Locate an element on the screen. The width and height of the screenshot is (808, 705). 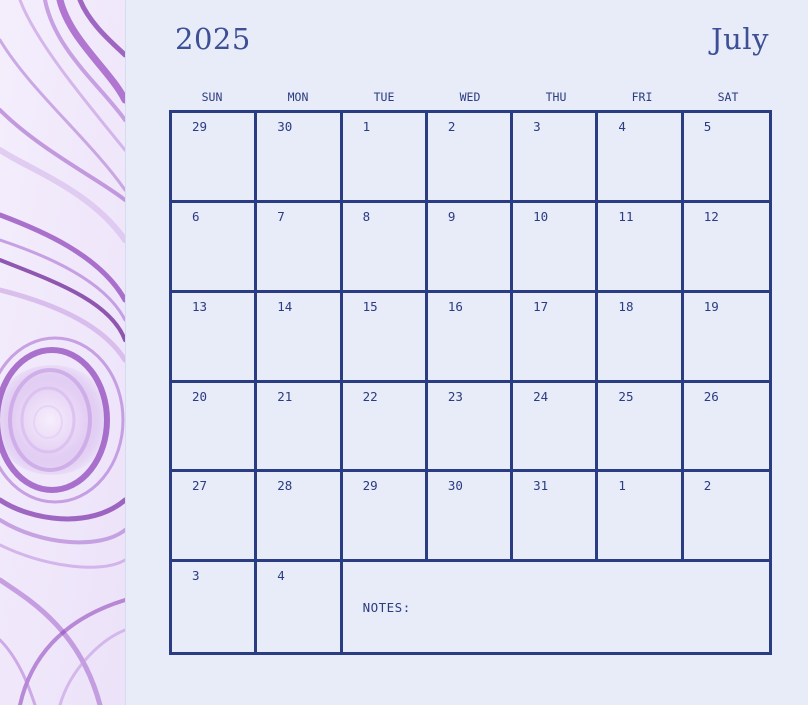
day-cell: 17 is located at coordinates (556, 337).